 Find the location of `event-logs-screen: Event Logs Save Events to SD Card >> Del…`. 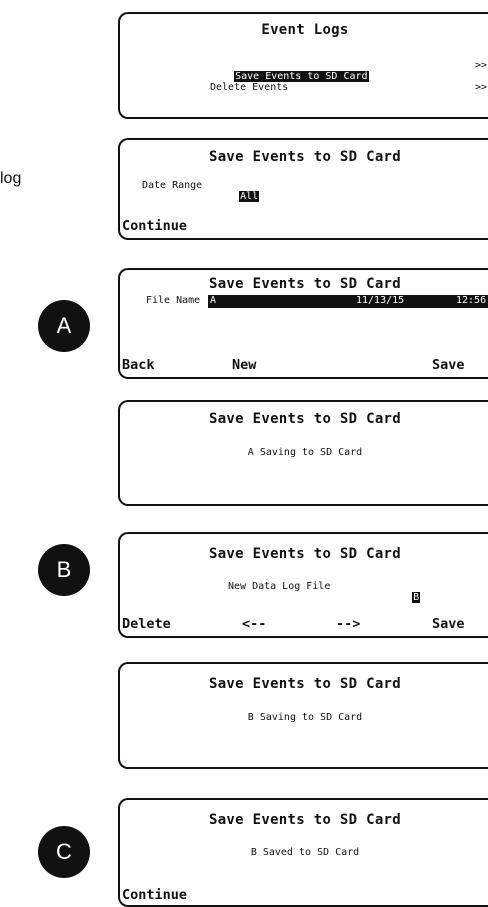

event-logs-screen: Event Logs Save Events to SD Card >> Del… is located at coordinates (303, 65).